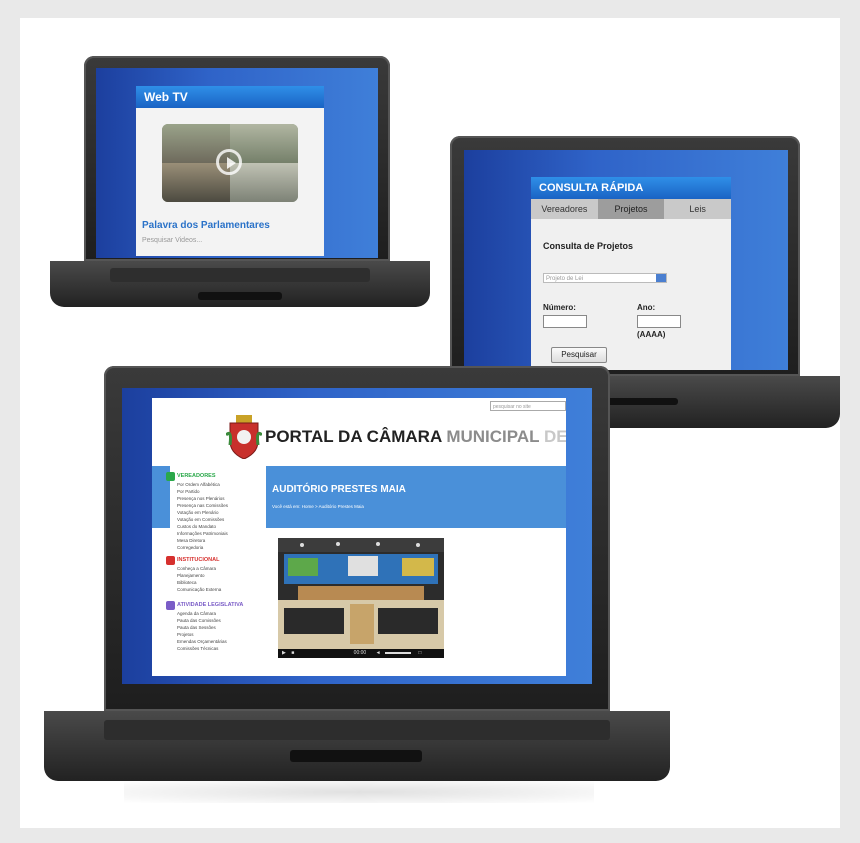 This screenshot has height=843, width=860. I want to click on tab-projetos: Projetos, so click(631, 209).